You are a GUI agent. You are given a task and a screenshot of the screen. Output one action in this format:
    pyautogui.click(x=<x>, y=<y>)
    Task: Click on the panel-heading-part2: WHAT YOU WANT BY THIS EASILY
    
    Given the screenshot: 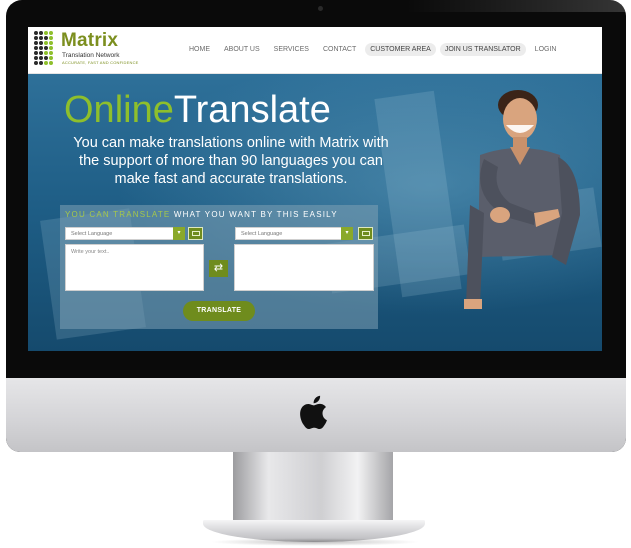 What is the action you would take?
    pyautogui.click(x=254, y=214)
    